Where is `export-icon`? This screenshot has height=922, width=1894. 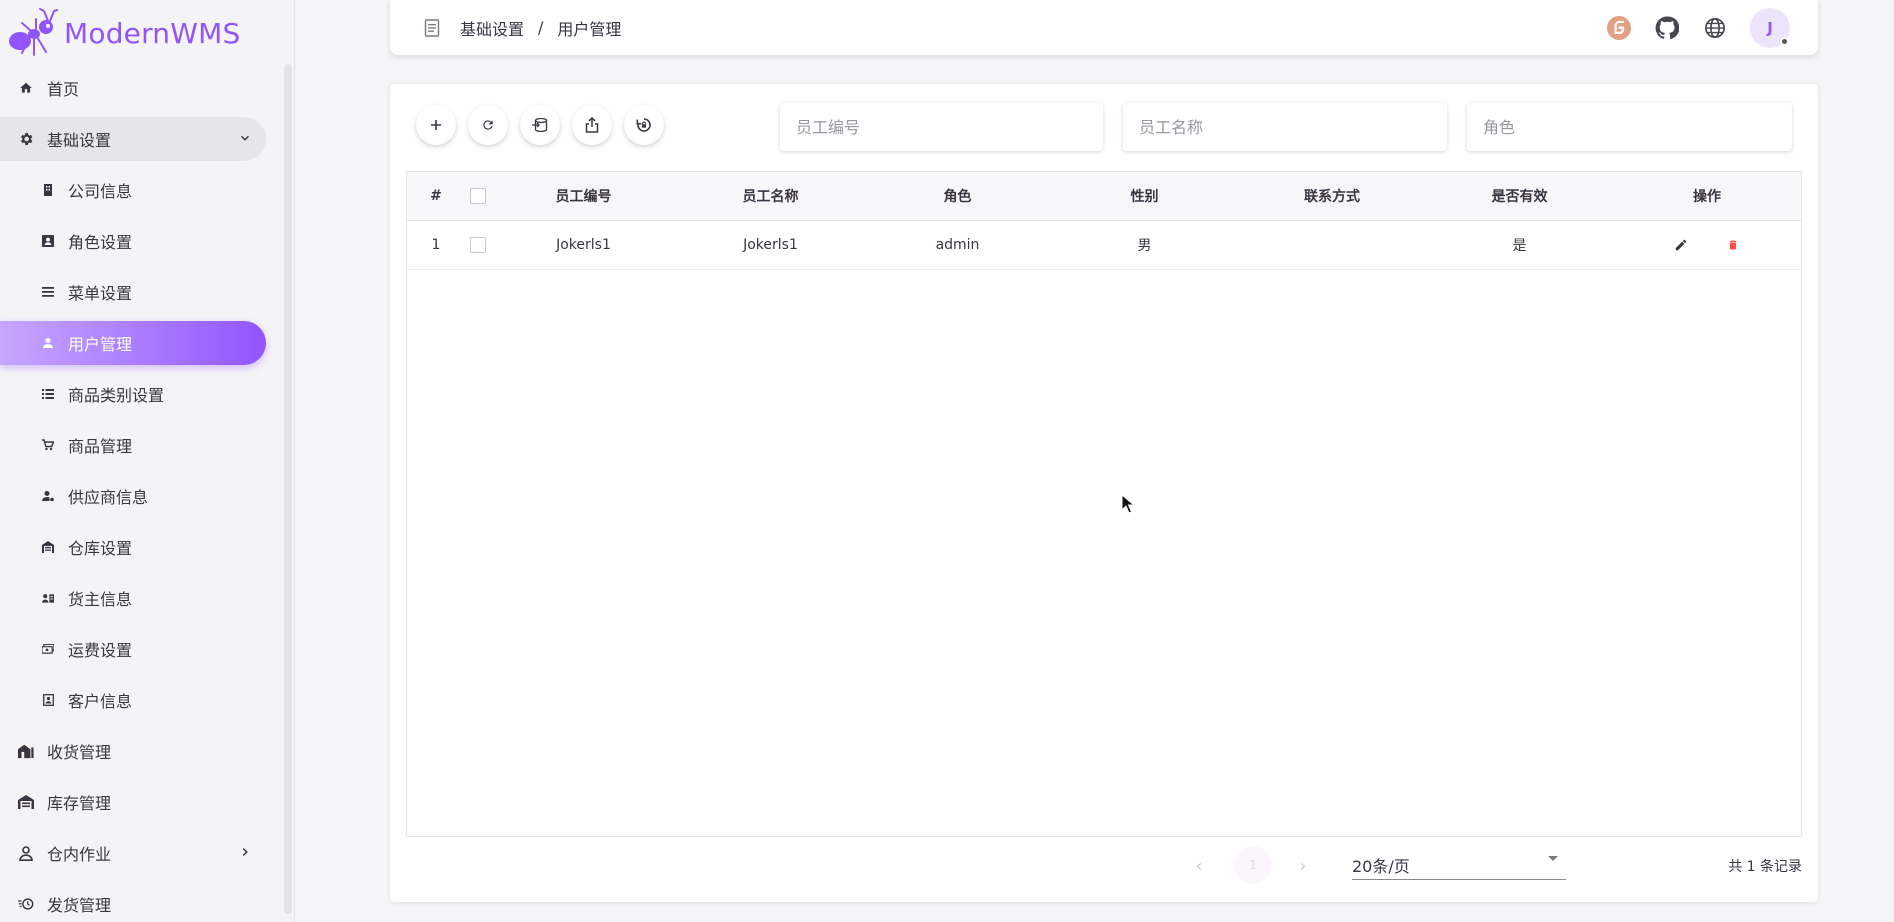 export-icon is located at coordinates (592, 125).